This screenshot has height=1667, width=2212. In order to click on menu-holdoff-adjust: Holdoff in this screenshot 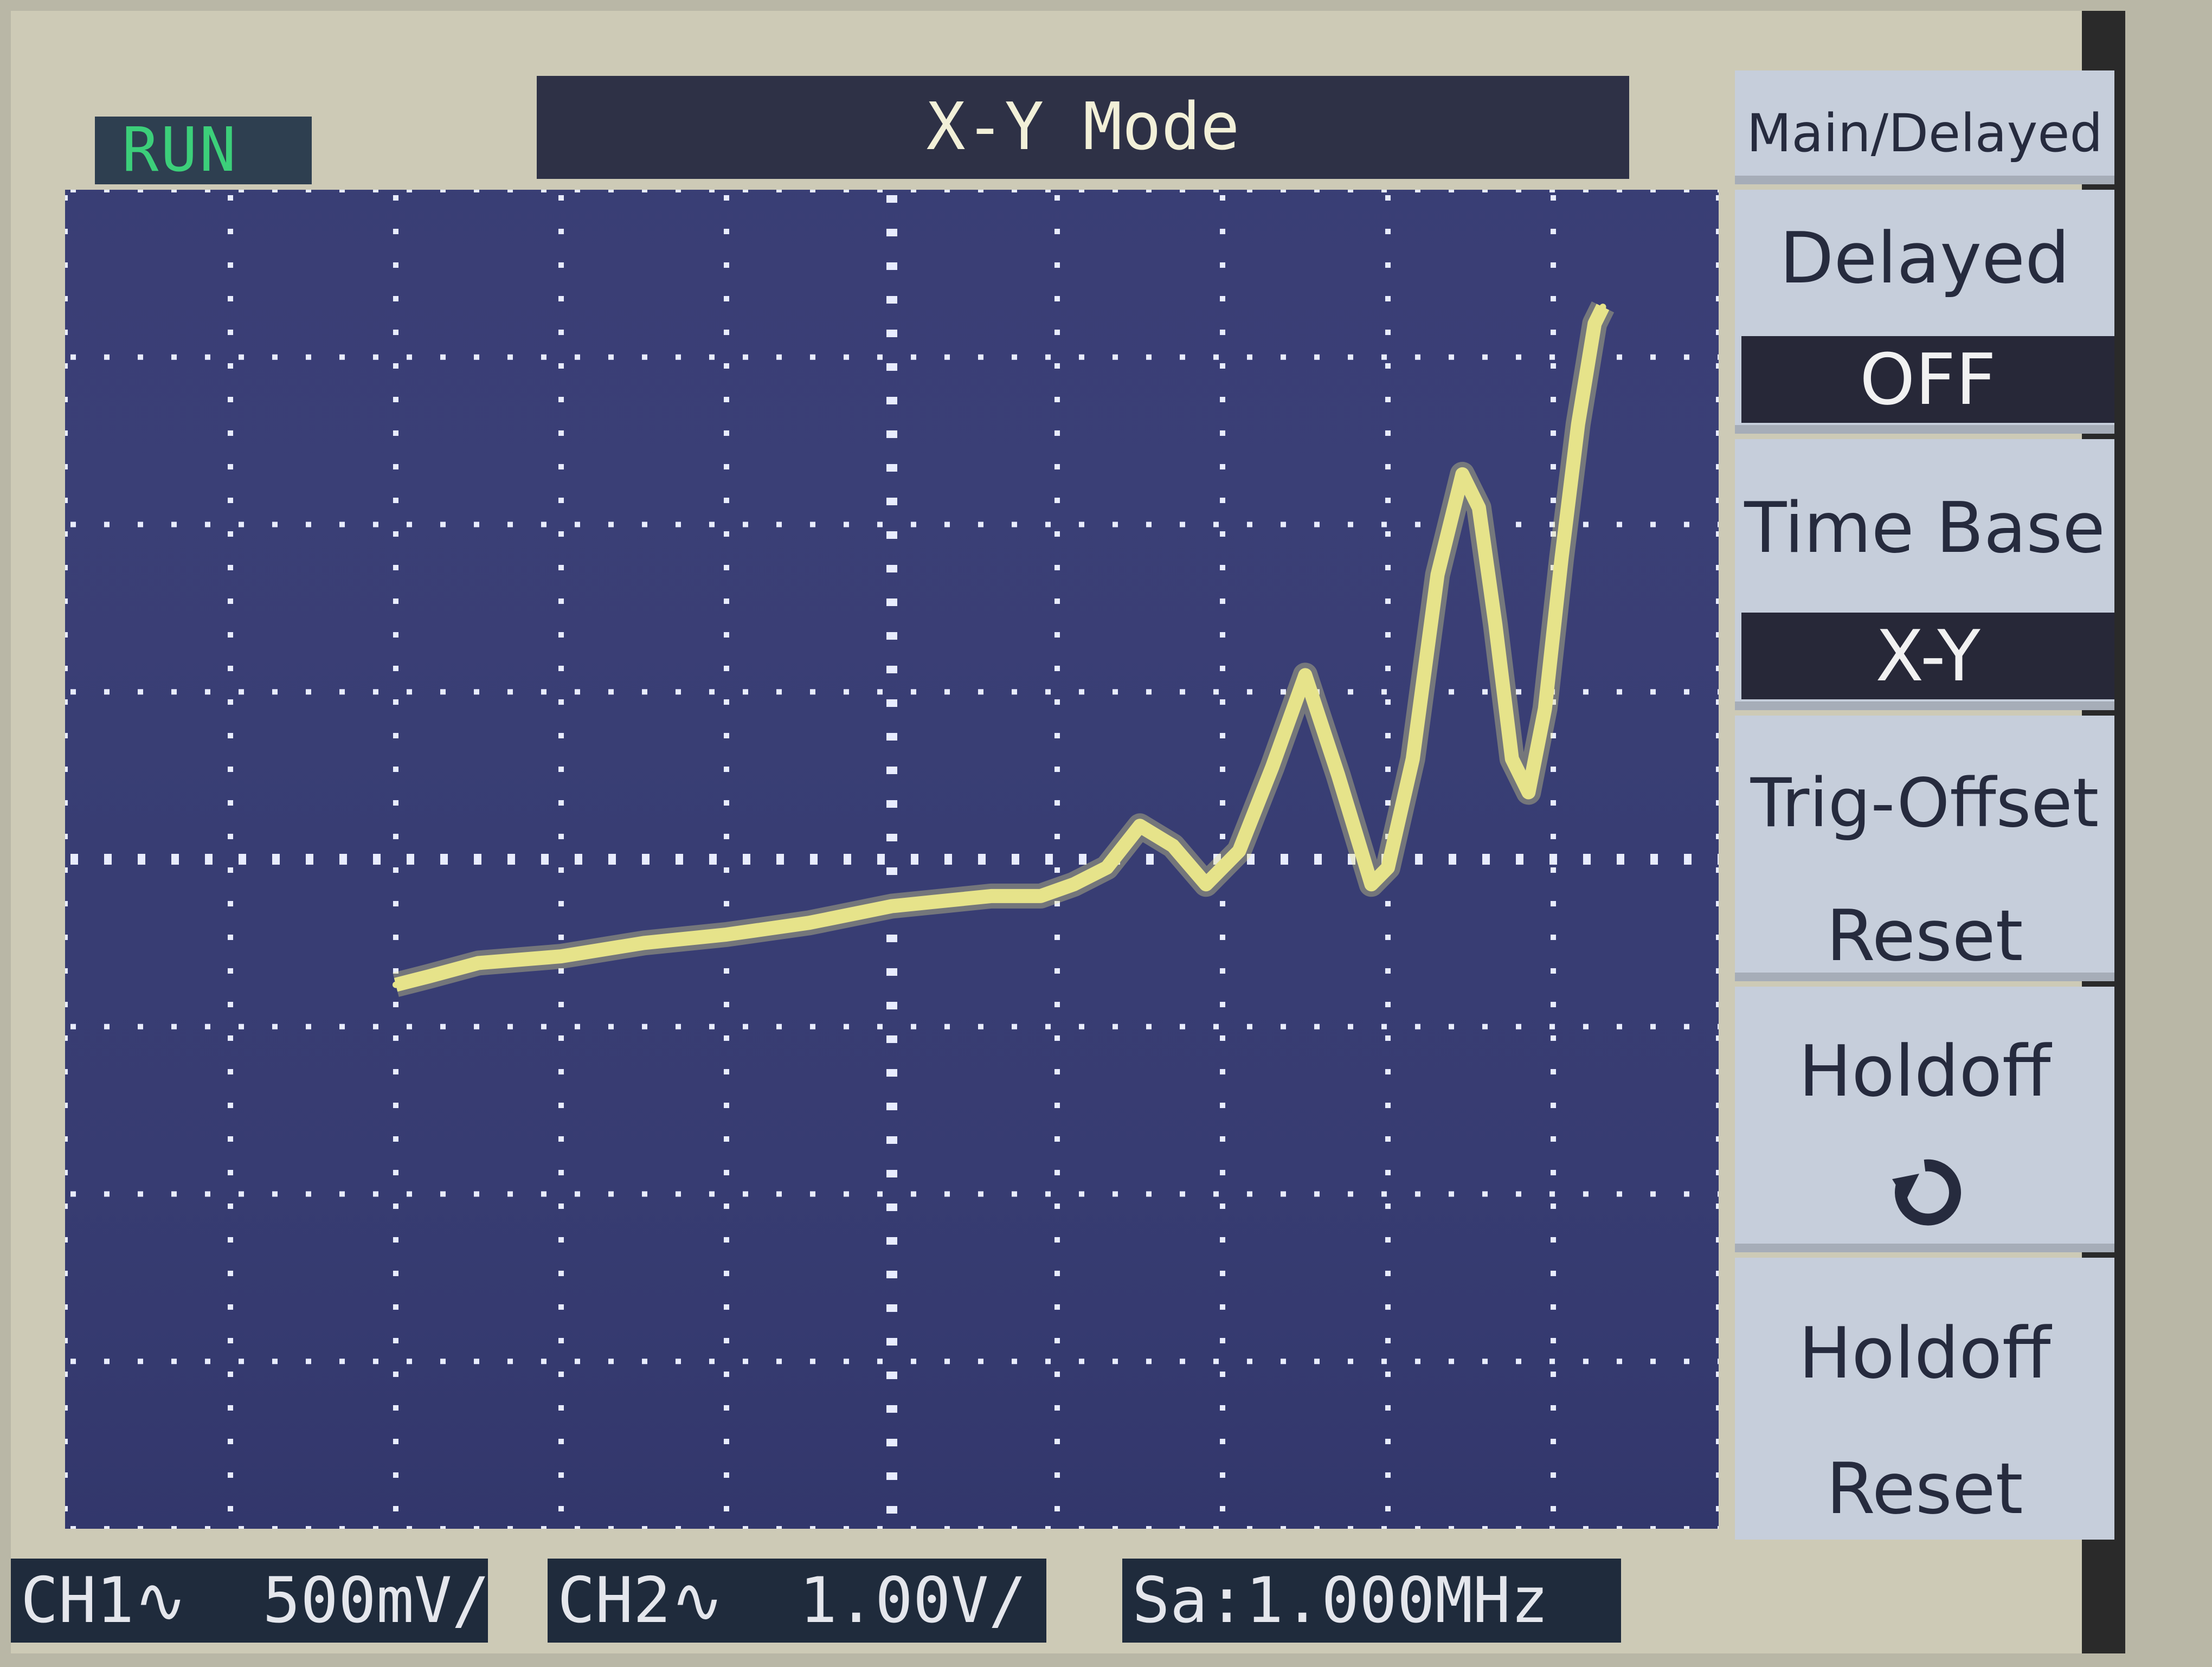, I will do `click(1924, 1119)`.